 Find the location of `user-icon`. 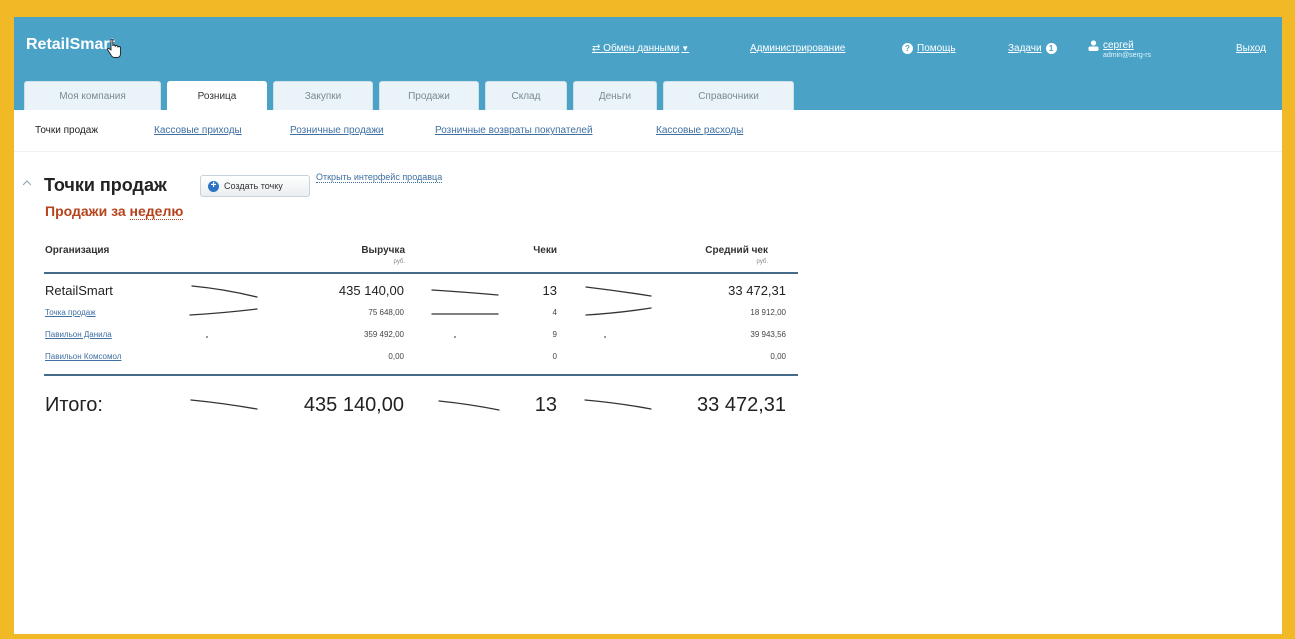

user-icon is located at coordinates (1093, 45).